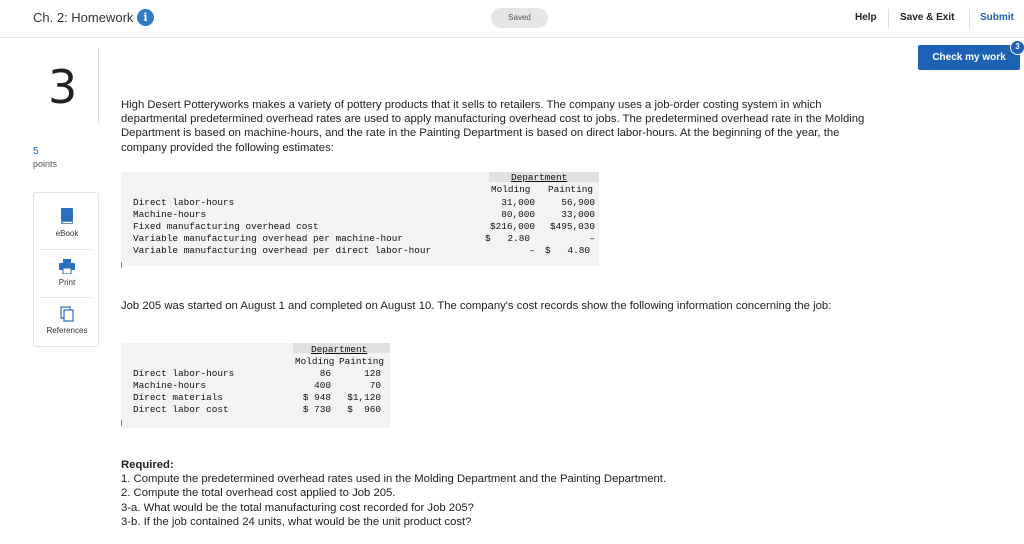  Describe the element at coordinates (927, 17) in the screenshot. I see `save-exit-button: Save & Exit` at that location.